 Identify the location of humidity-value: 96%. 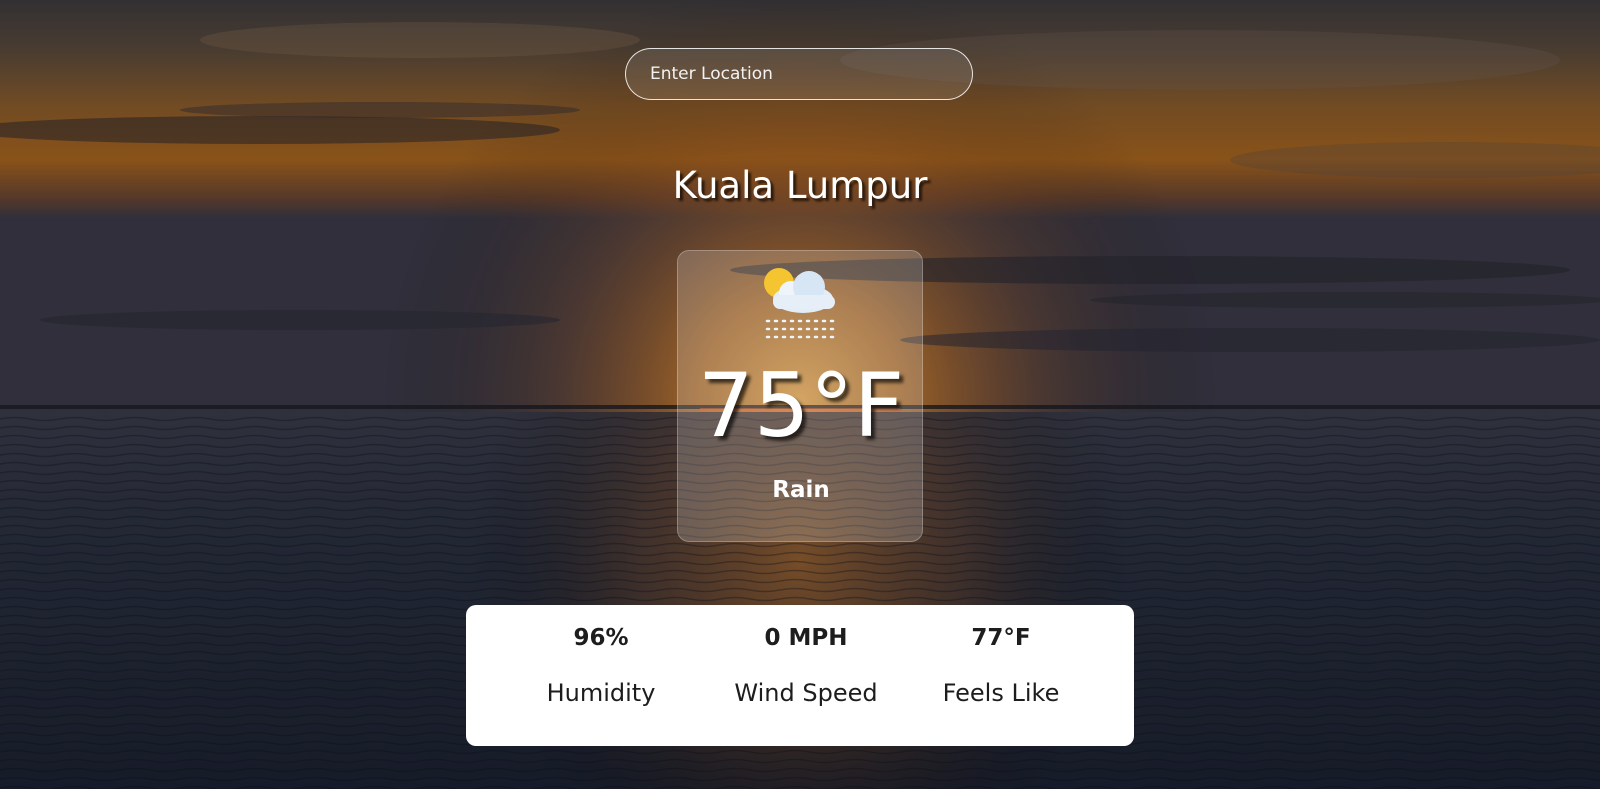
(601, 638).